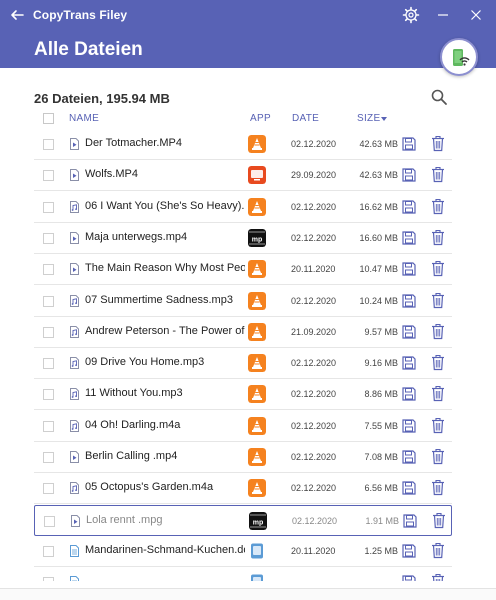  What do you see at coordinates (381, 394) in the screenshot?
I see `file-size: 8.86 MB` at bounding box center [381, 394].